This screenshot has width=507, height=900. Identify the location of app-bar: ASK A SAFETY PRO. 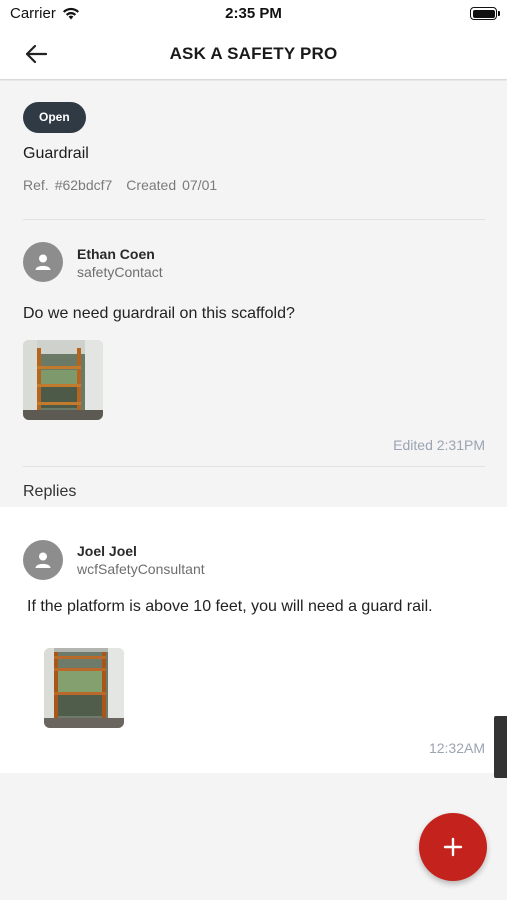
(253, 54).